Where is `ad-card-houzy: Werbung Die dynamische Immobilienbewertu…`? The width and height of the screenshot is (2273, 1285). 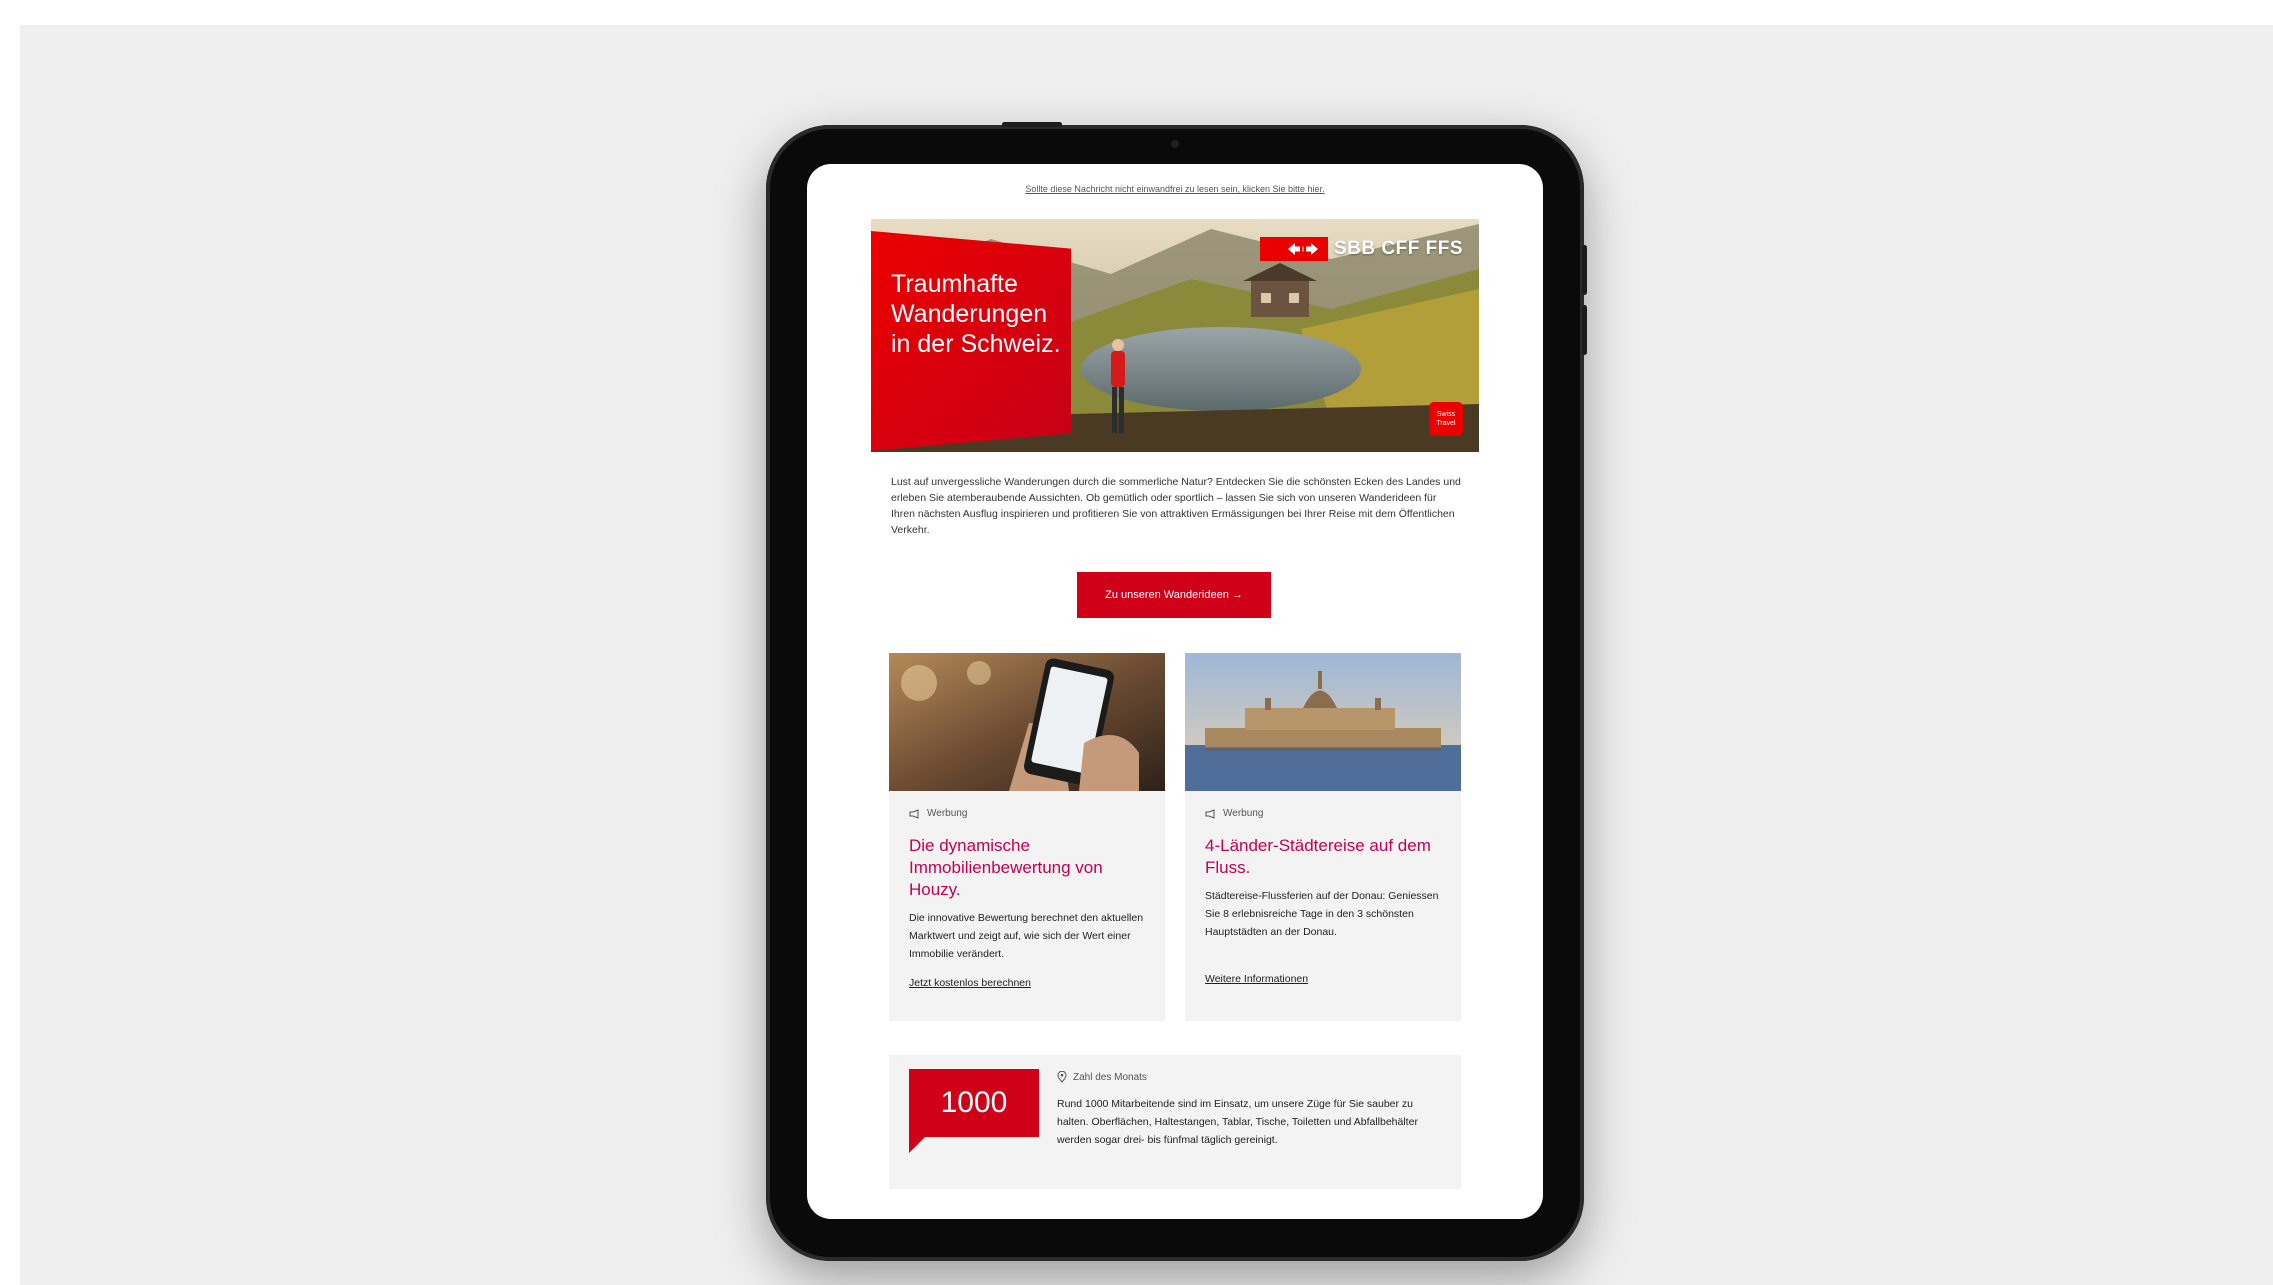
ad-card-houzy: Werbung Die dynamische Immobilienbewertu… is located at coordinates (1027, 837).